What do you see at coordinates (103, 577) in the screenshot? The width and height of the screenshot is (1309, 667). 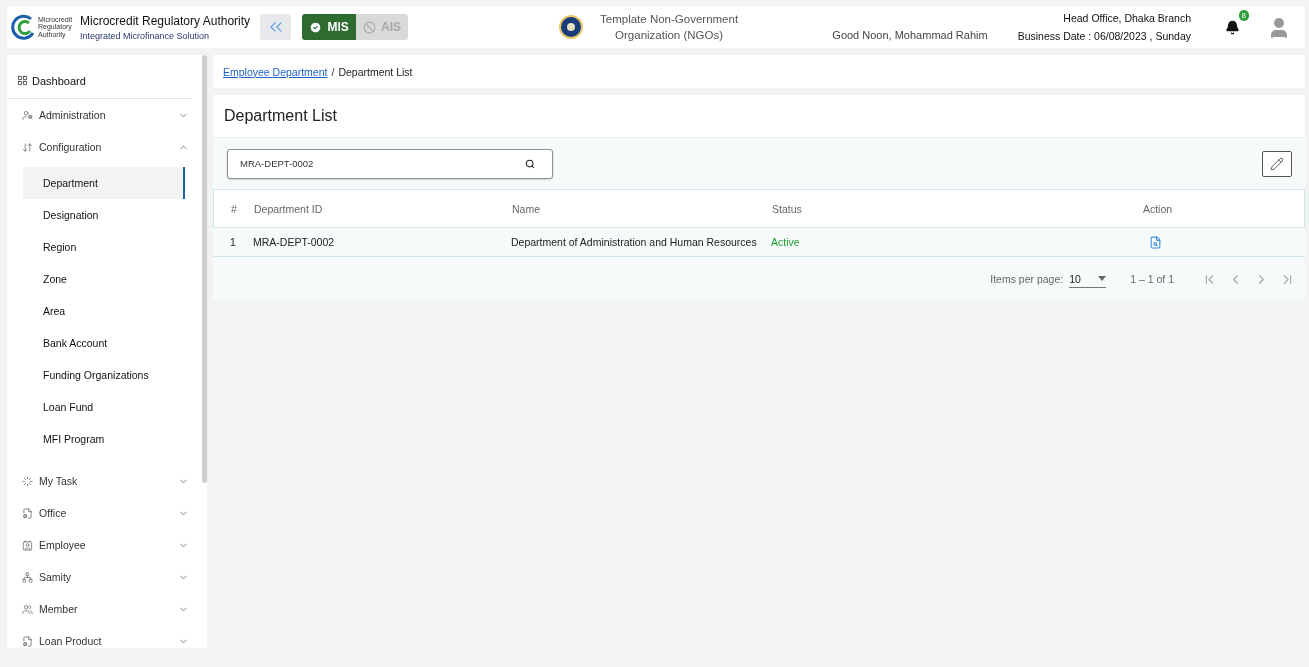 I see `sidebar-group: Samity` at bounding box center [103, 577].